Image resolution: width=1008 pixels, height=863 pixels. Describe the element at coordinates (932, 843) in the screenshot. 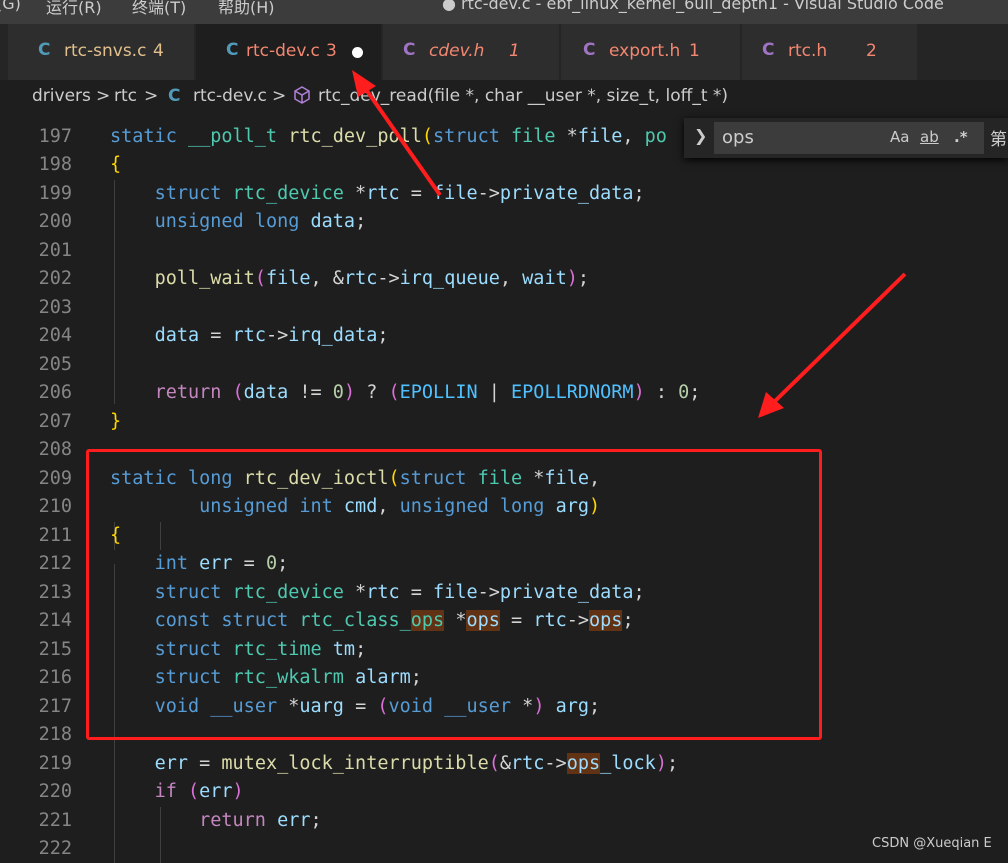

I see `watermark: CSDN @Xueqian E` at that location.